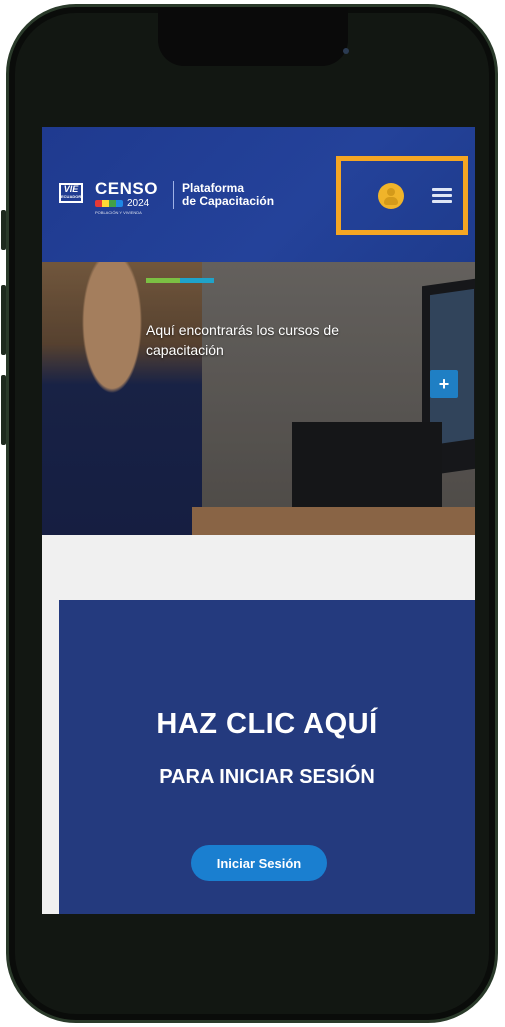  Describe the element at coordinates (346, 51) in the screenshot. I see `front-camera` at that location.